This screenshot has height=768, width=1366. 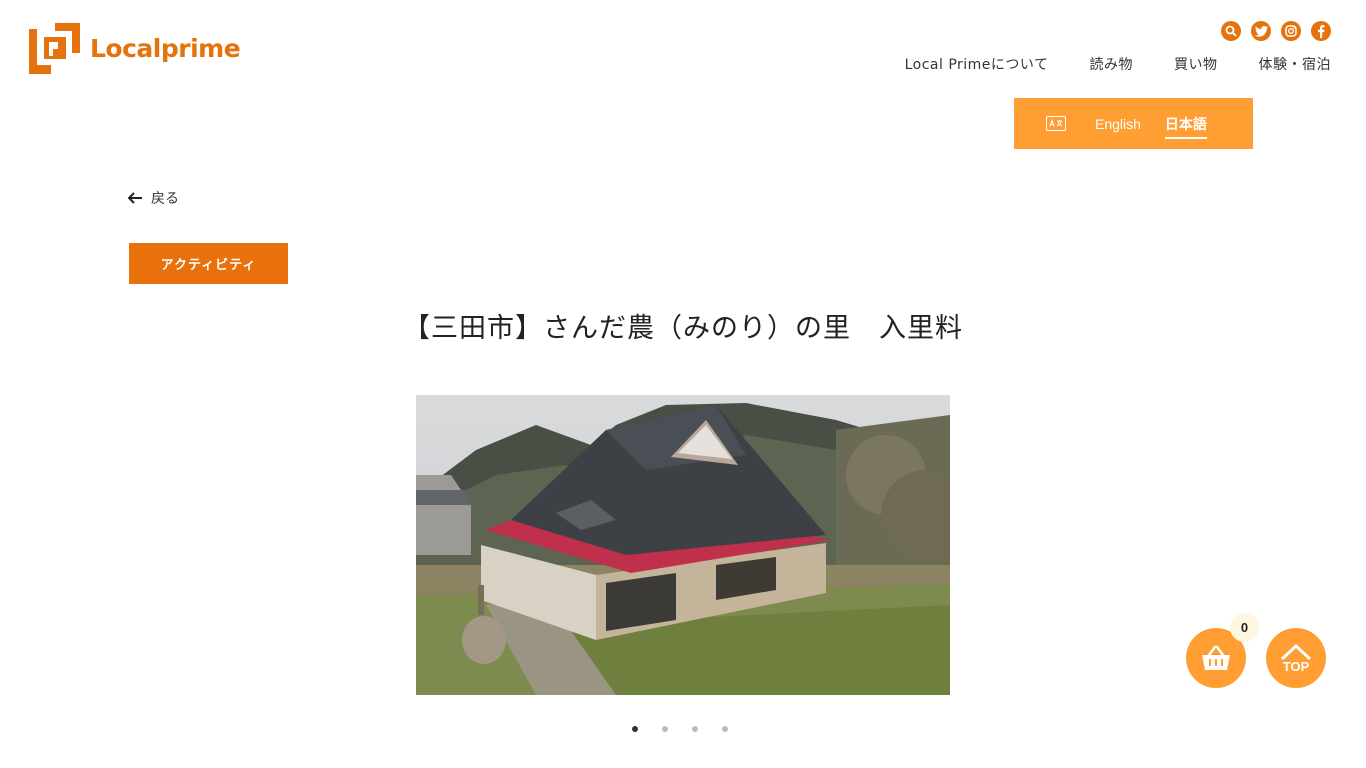 I want to click on nav-item-reading: 読み物, so click(x=1112, y=64).